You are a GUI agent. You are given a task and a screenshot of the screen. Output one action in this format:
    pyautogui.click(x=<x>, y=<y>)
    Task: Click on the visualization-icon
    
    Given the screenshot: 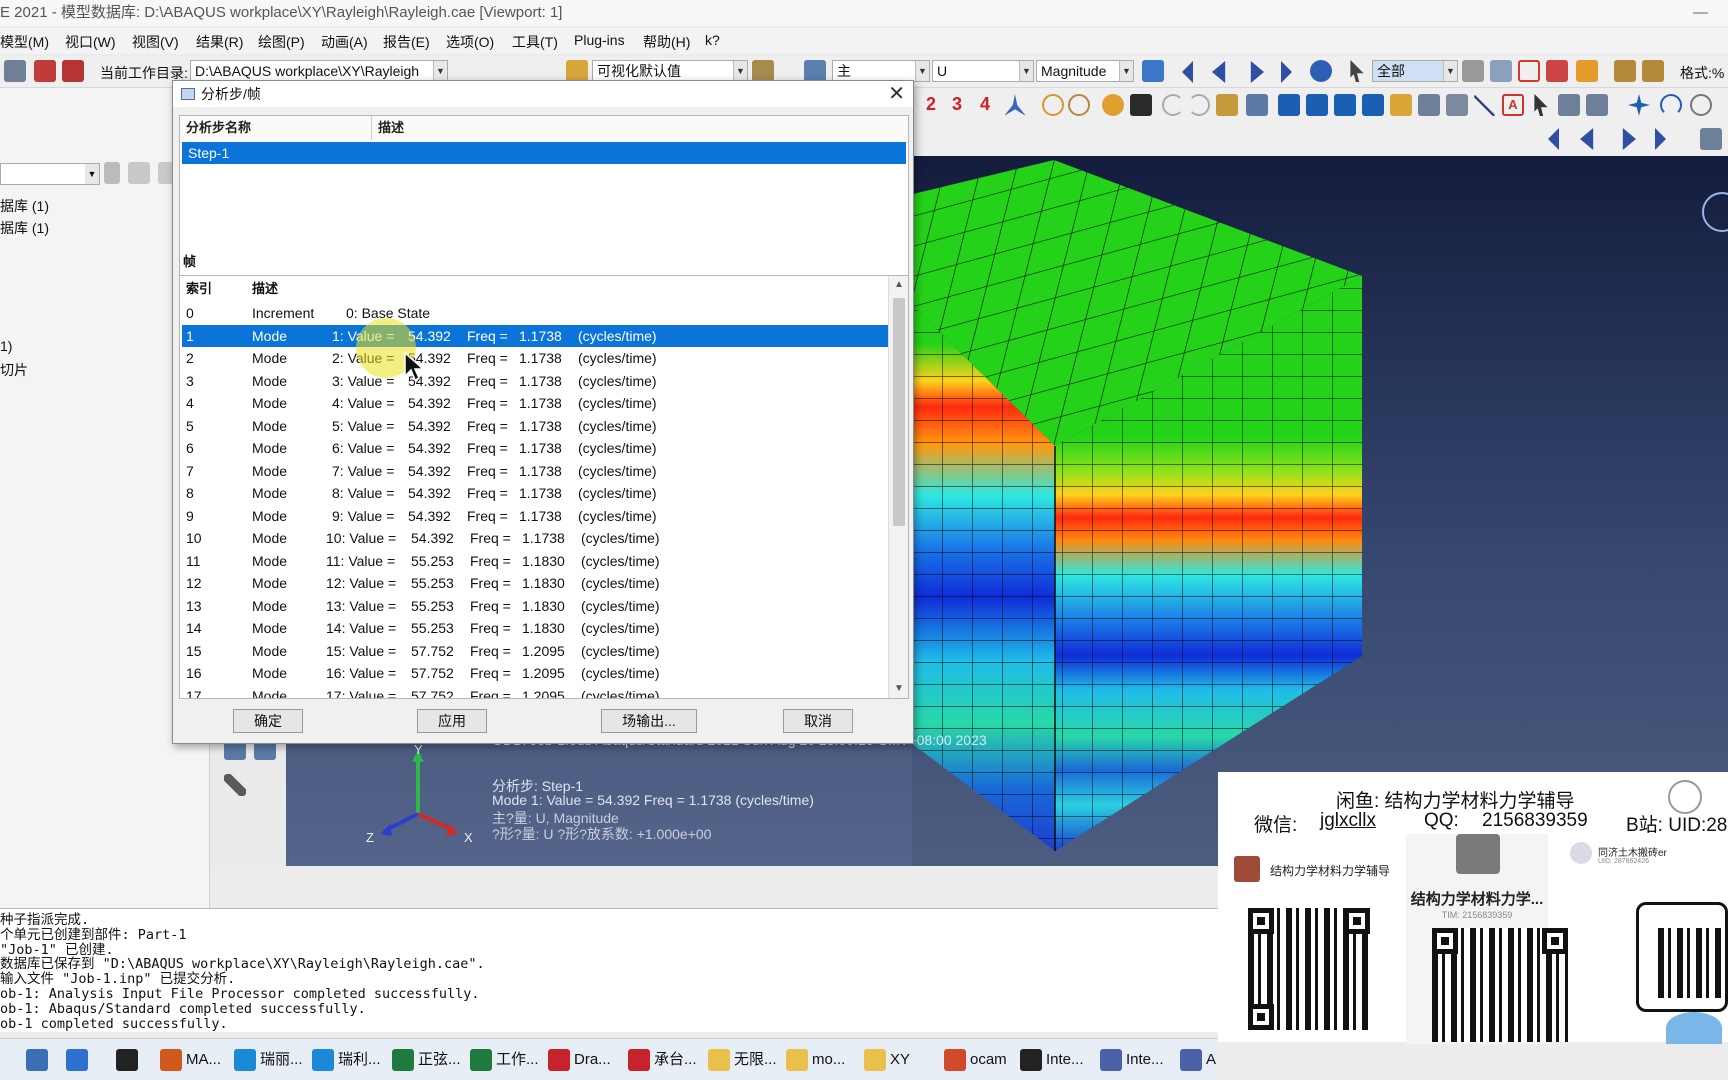 What is the action you would take?
    pyautogui.click(x=577, y=71)
    